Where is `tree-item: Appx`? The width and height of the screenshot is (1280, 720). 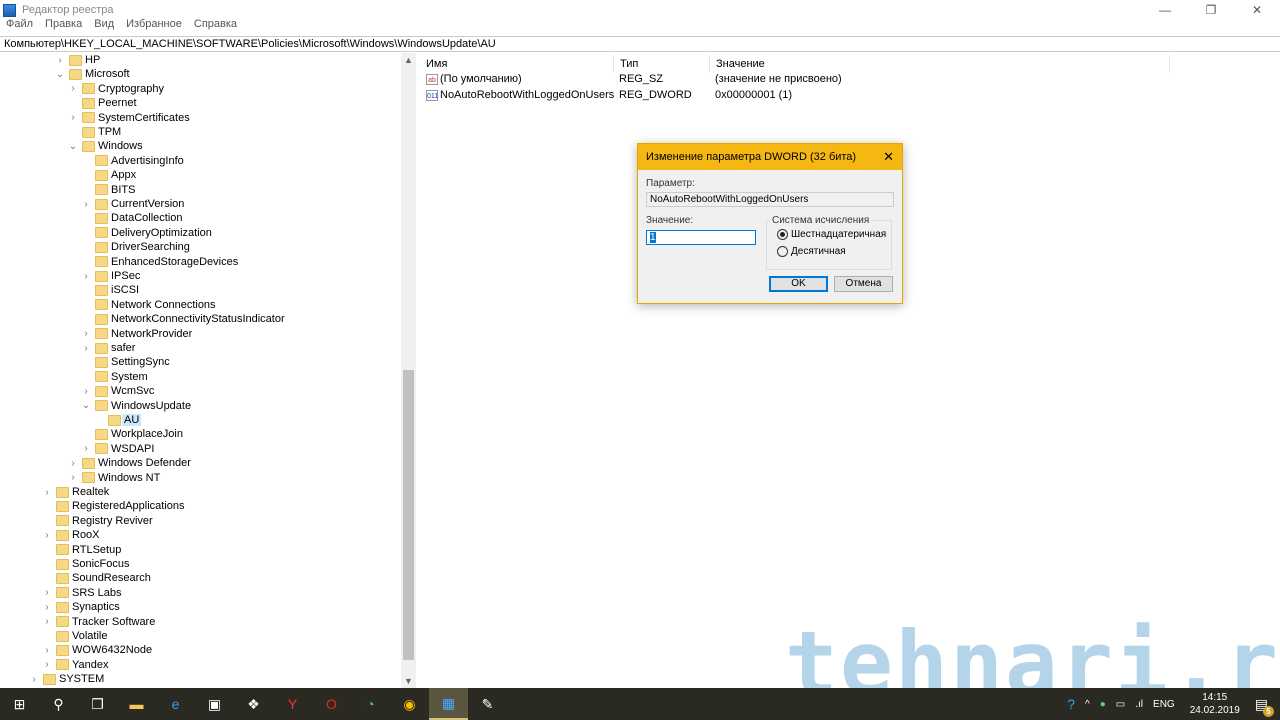 tree-item: Appx is located at coordinates (200, 175).